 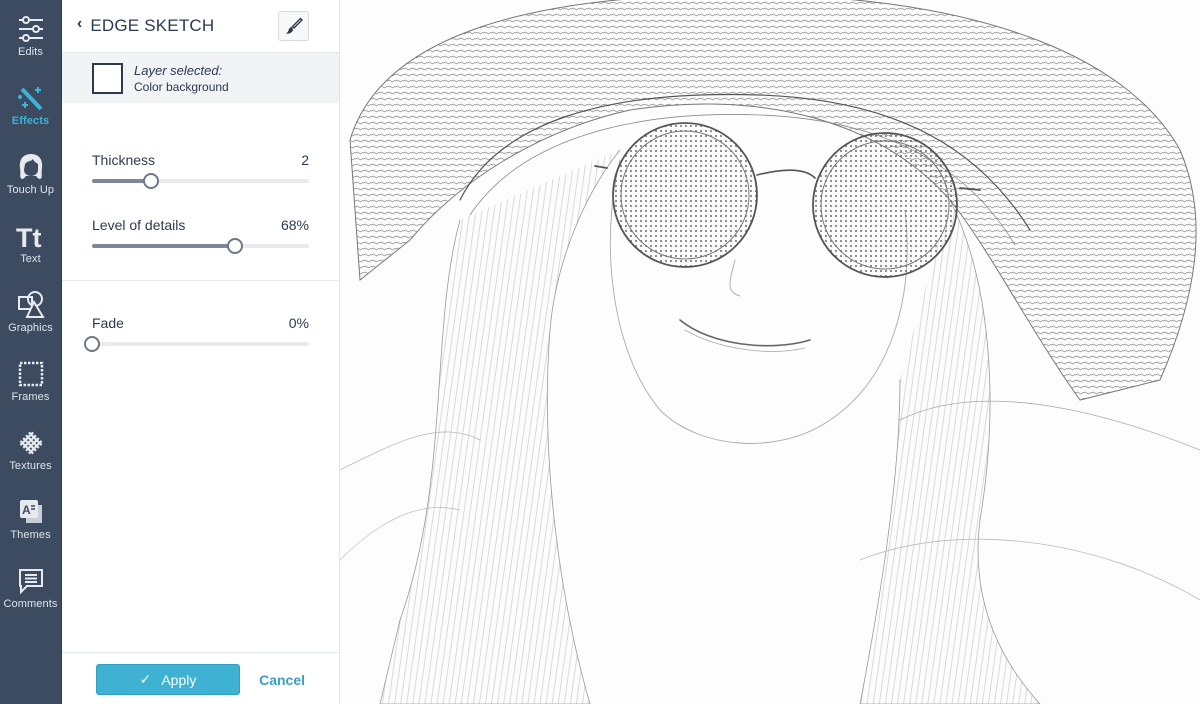 I want to click on comment-icon, so click(x=30, y=582).